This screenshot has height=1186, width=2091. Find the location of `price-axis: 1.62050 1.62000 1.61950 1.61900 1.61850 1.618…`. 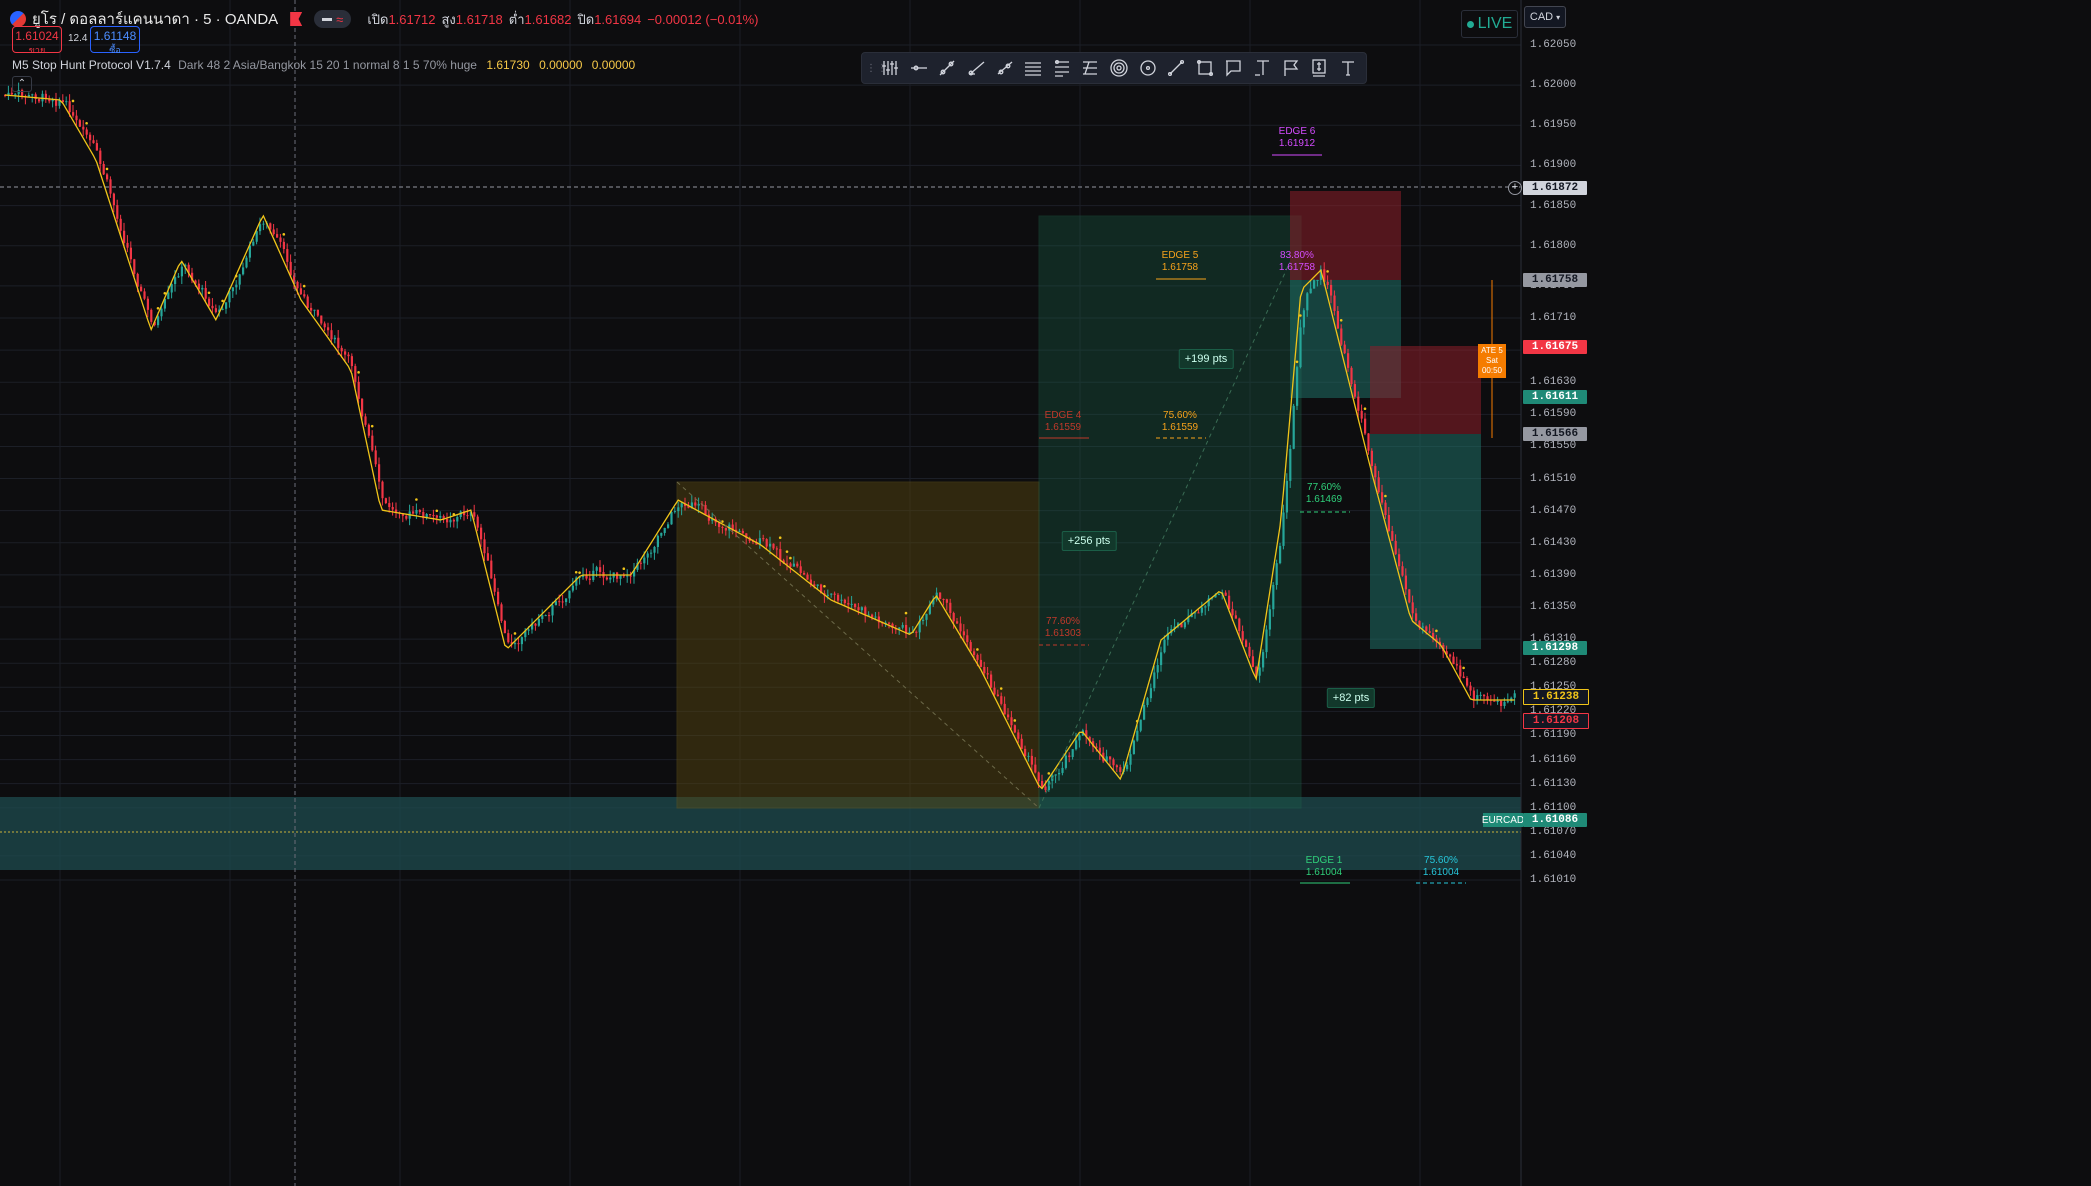

price-axis: 1.62050 1.62000 1.61950 1.61900 1.61850 1.618… is located at coordinates (1556, 593).